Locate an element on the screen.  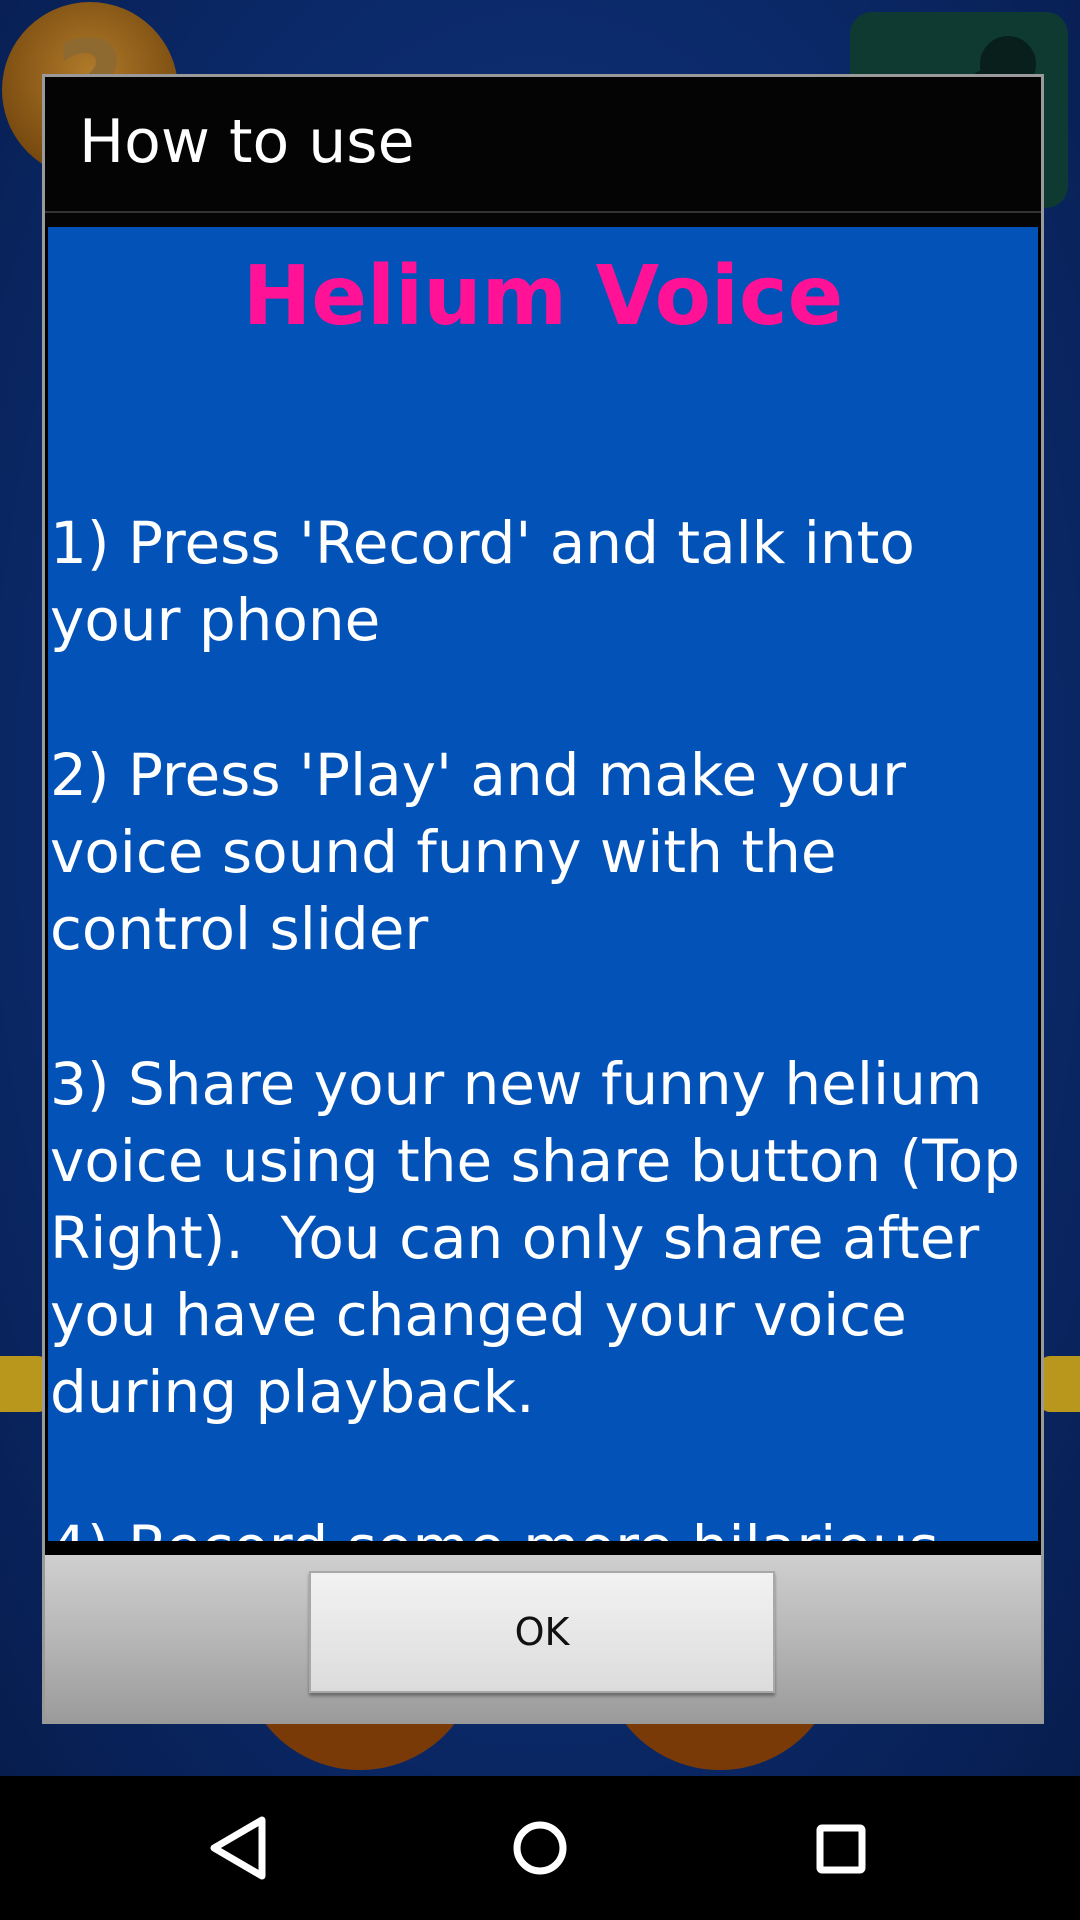
recent-apps-button is located at coordinates (840, 1848).